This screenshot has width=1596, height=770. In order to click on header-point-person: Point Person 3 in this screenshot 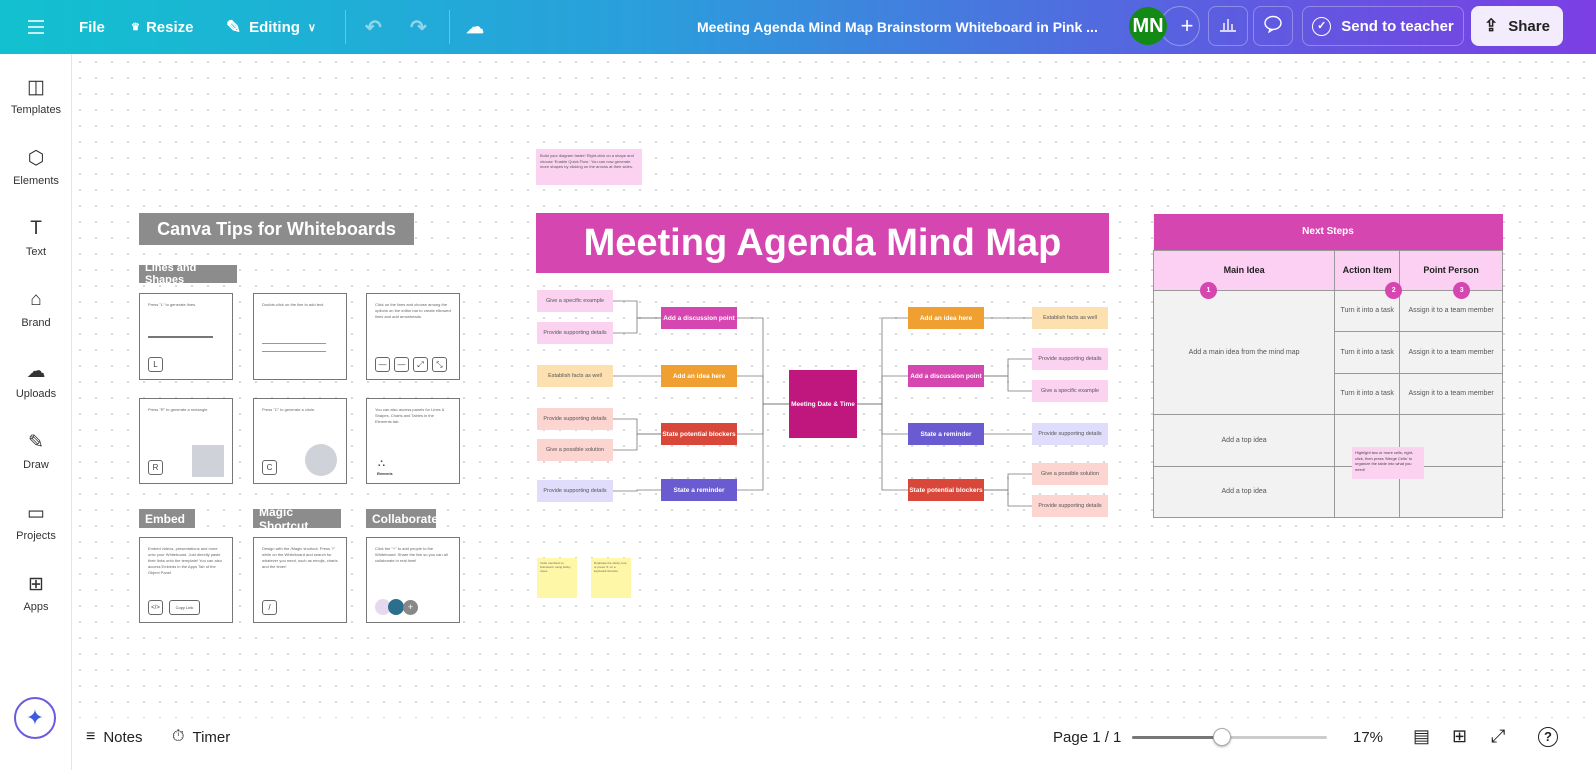, I will do `click(1451, 274)`.